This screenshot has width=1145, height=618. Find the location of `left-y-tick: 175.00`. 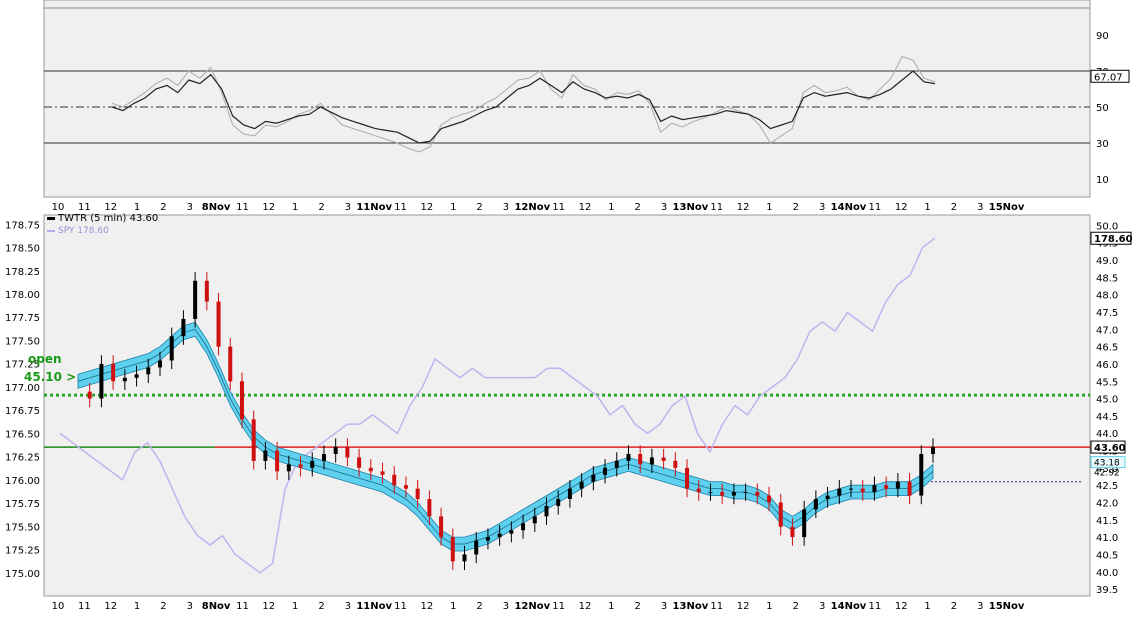

left-y-tick: 175.00 is located at coordinates (22, 574).